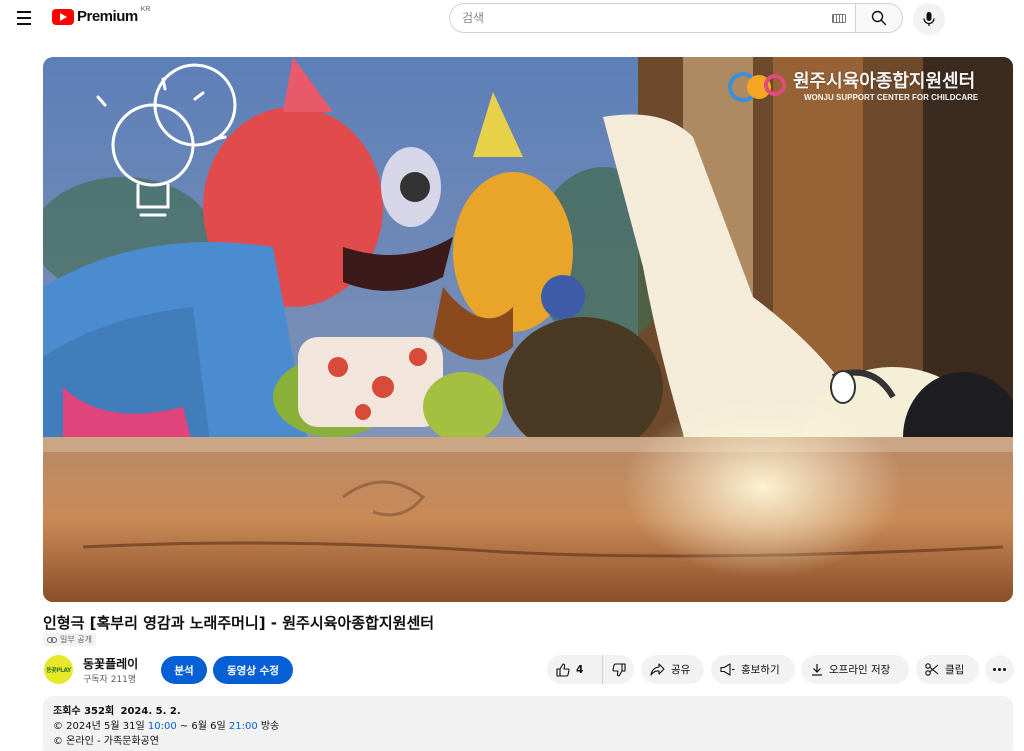 Image resolution: width=1024 pixels, height=751 pixels. I want to click on view-count: 조회수 352회, so click(84, 711).